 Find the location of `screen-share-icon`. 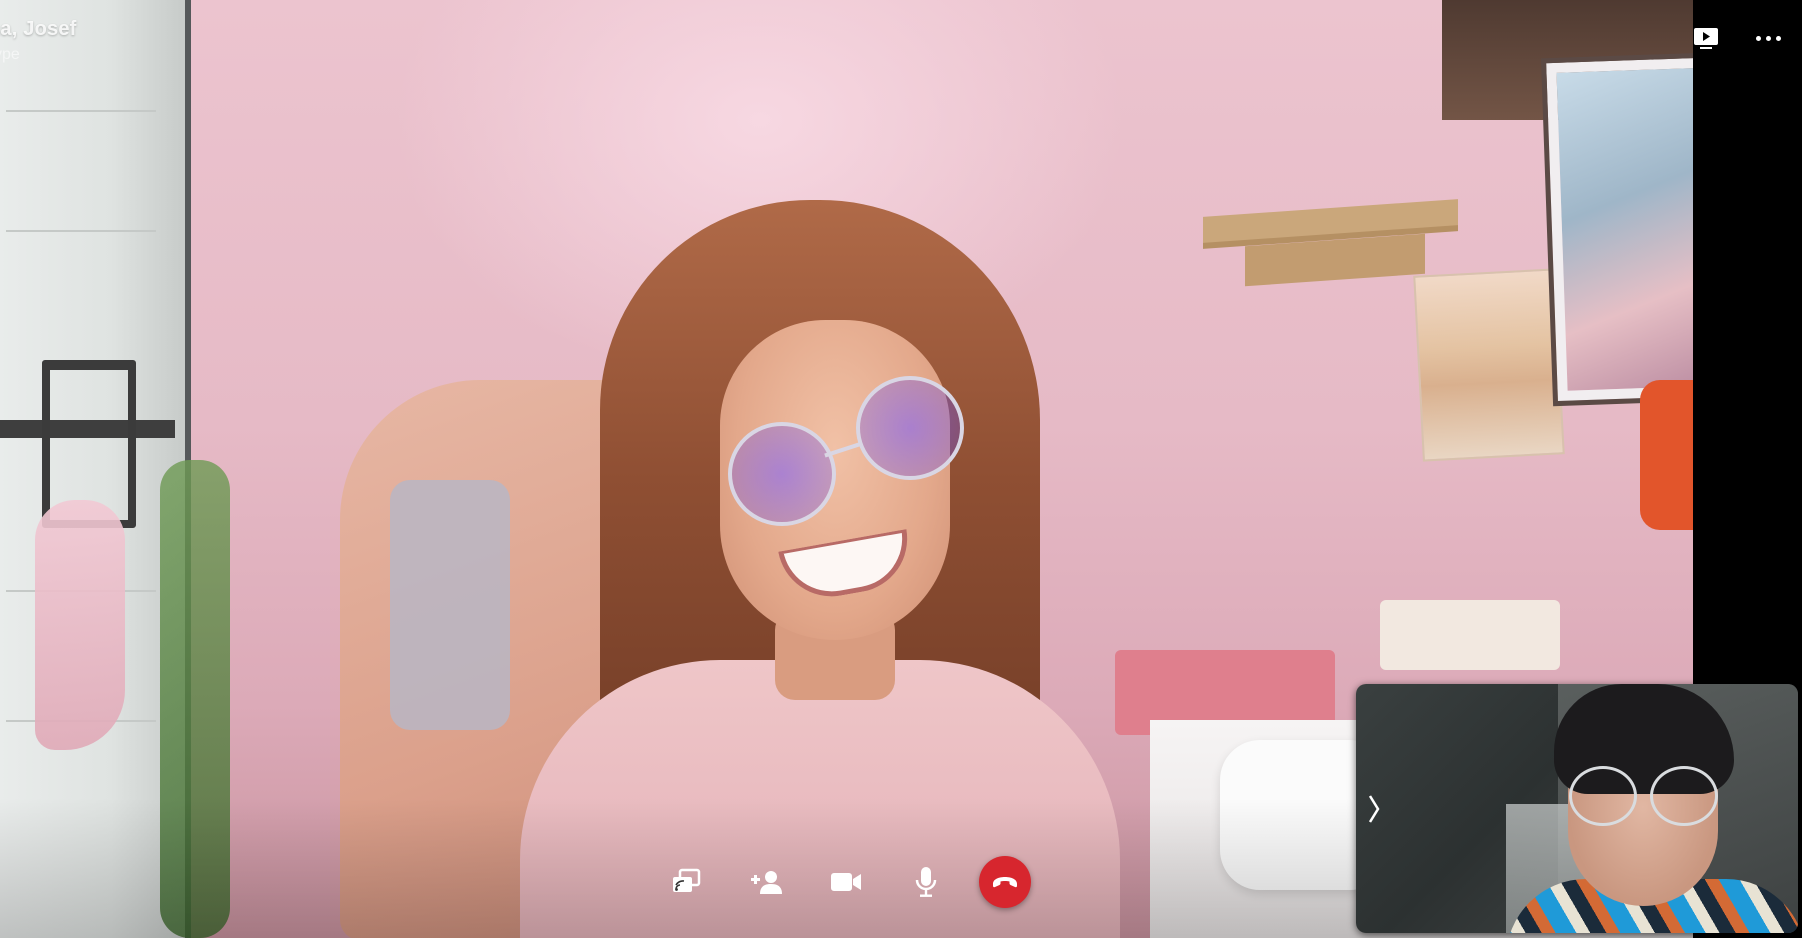

screen-share-icon is located at coordinates (687, 880).